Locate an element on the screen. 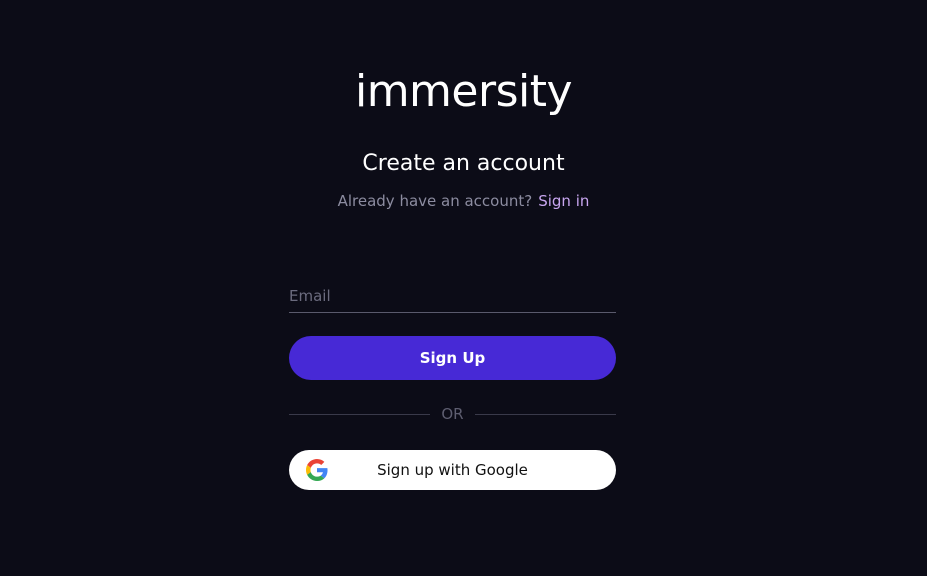 Image resolution: width=927 pixels, height=576 pixels. signin-link: Sign in is located at coordinates (563, 201).